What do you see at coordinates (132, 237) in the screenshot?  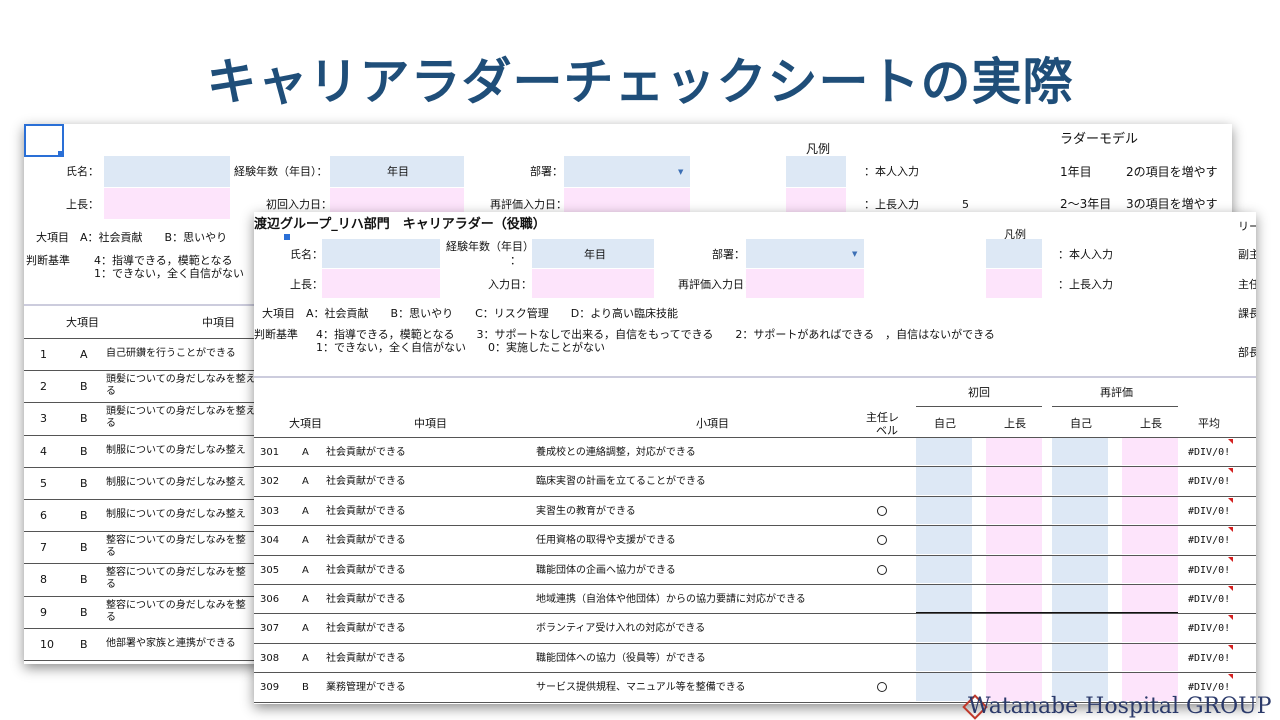 I see `major-items-legend: 大項目 A：社会貢献 B：思いやり` at bounding box center [132, 237].